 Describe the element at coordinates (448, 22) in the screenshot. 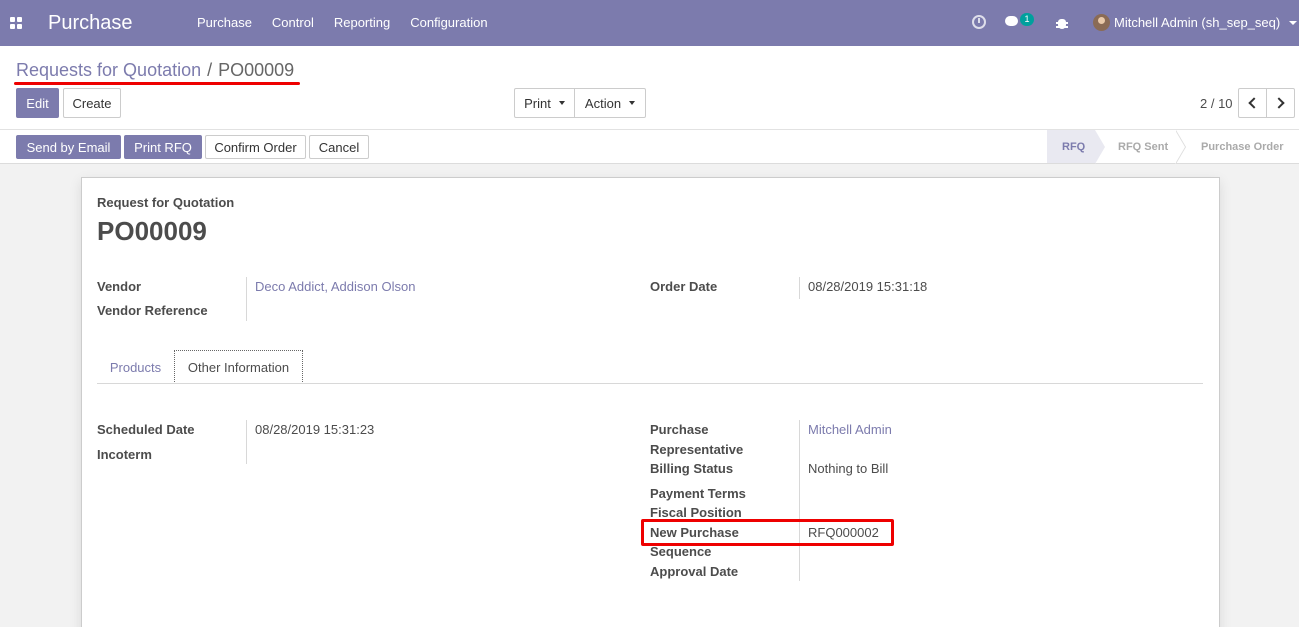

I see `menu-configuration: Configuration` at that location.